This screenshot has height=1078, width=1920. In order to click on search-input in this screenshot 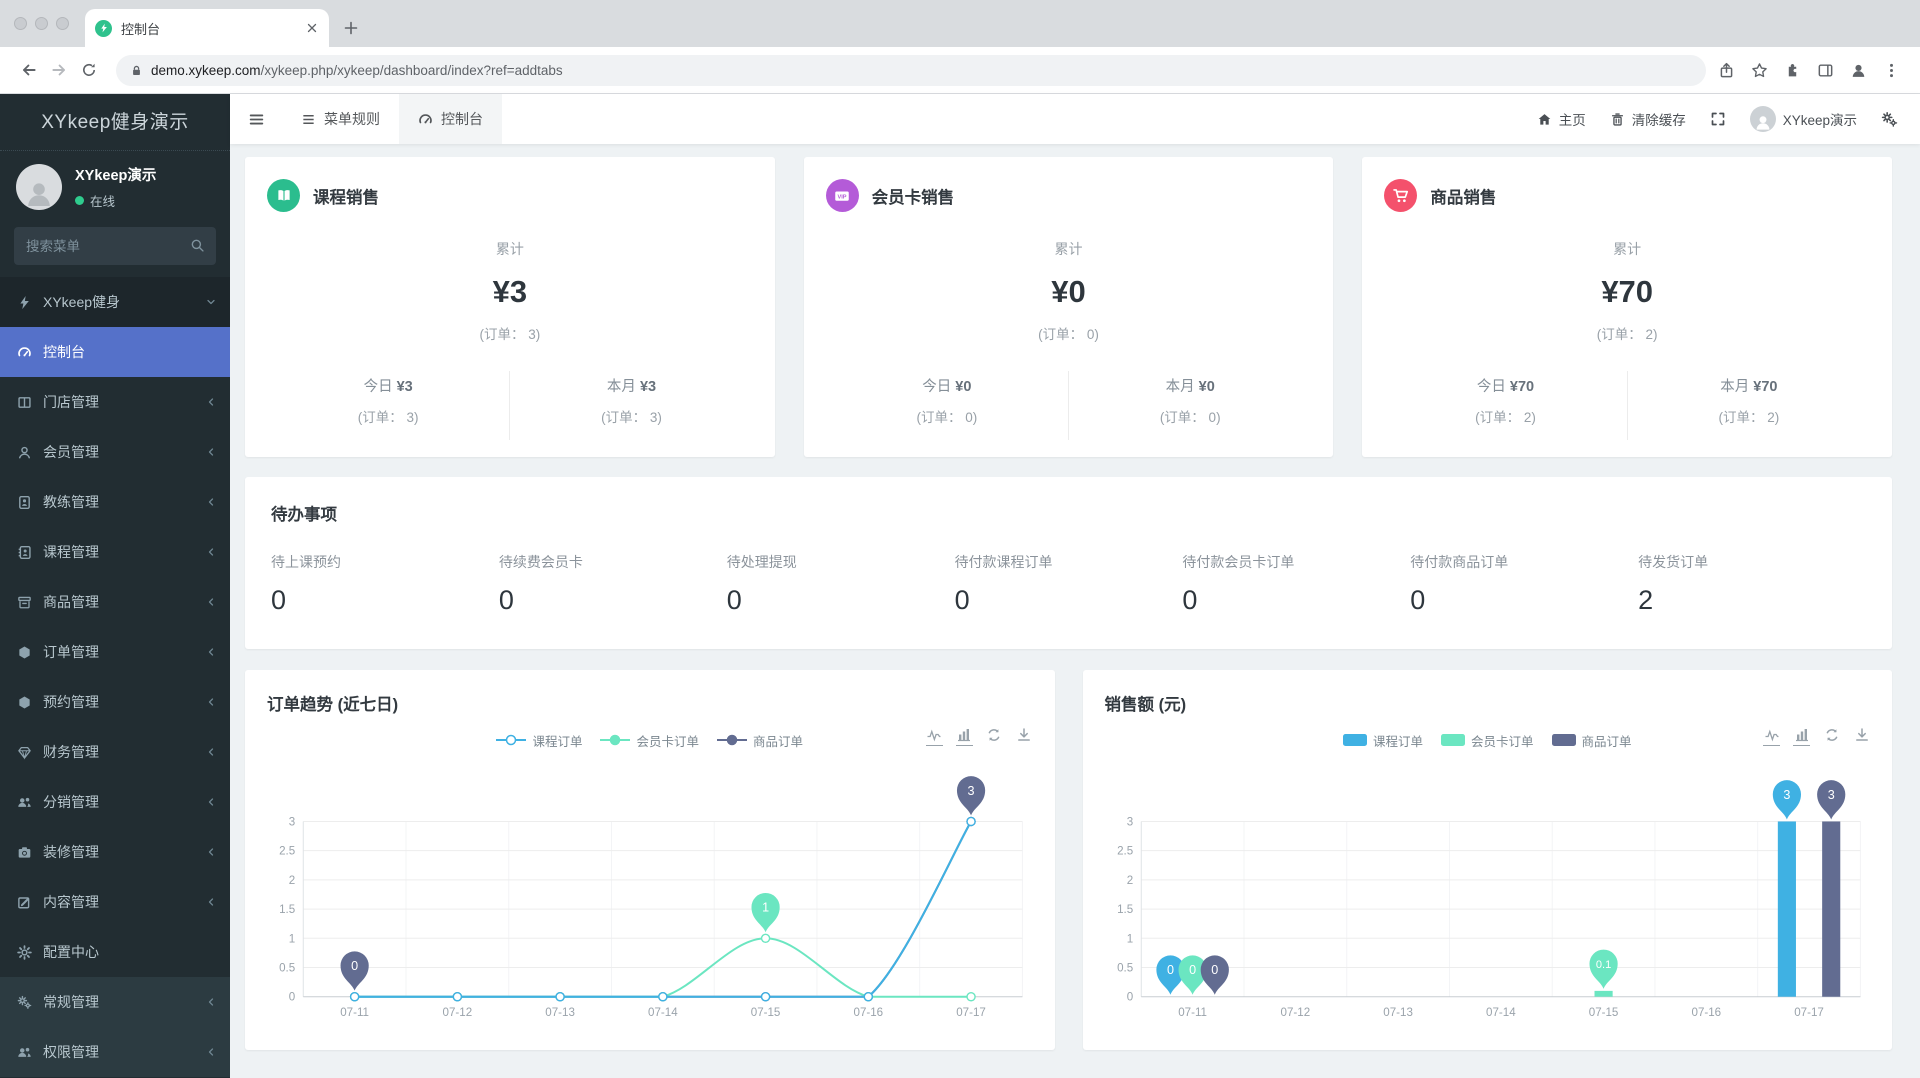, I will do `click(115, 246)`.